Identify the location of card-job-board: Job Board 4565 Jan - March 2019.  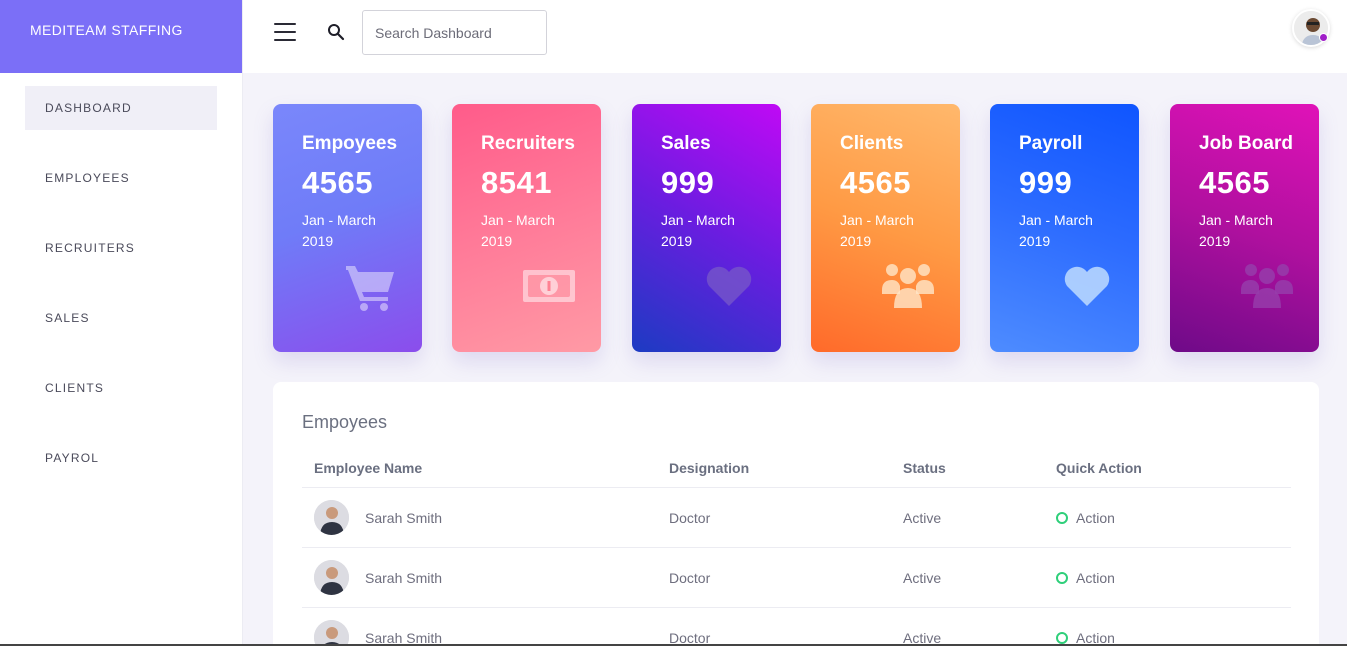
(1244, 228).